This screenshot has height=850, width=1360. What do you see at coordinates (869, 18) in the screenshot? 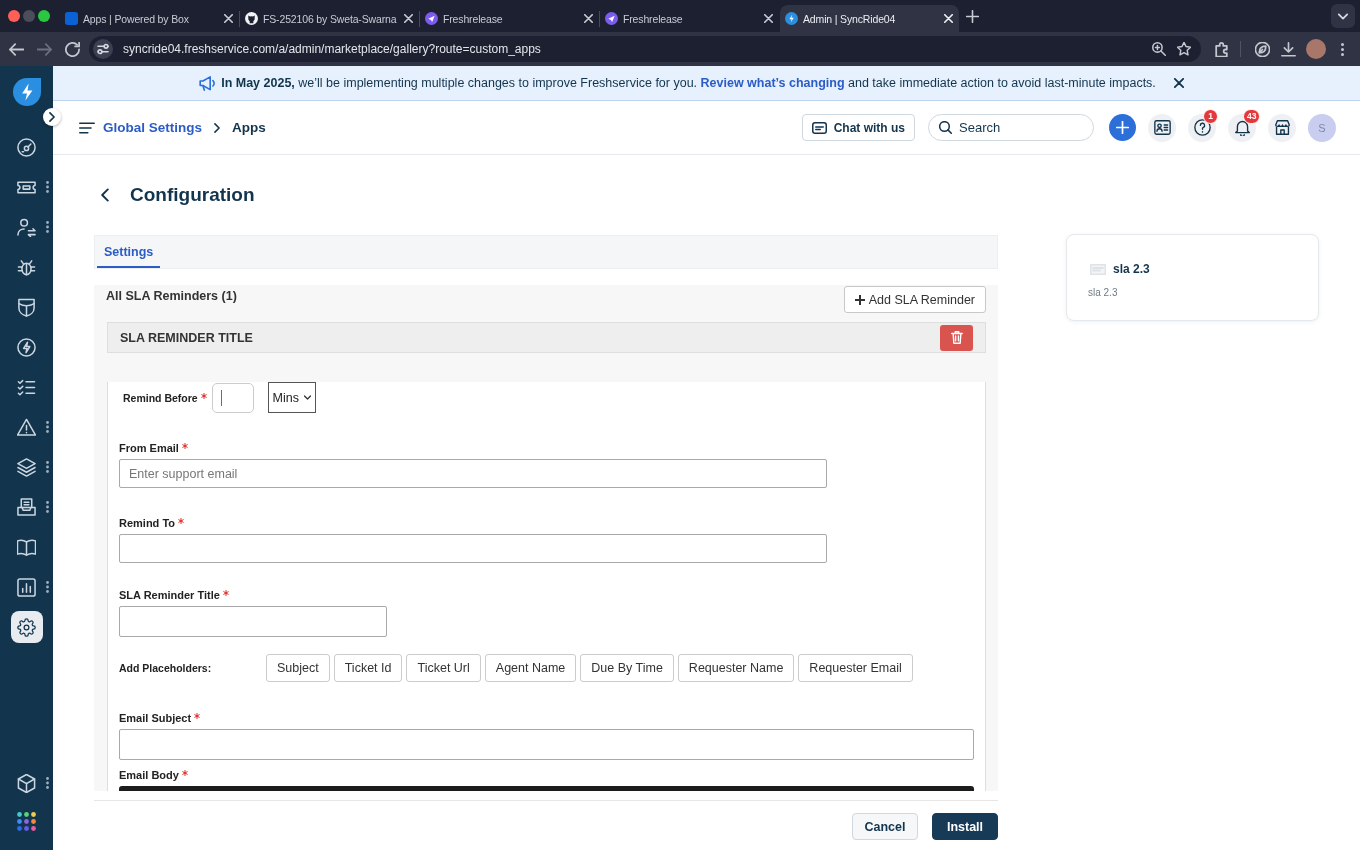
I see `browser-tab: Admin | SyncRide04` at bounding box center [869, 18].